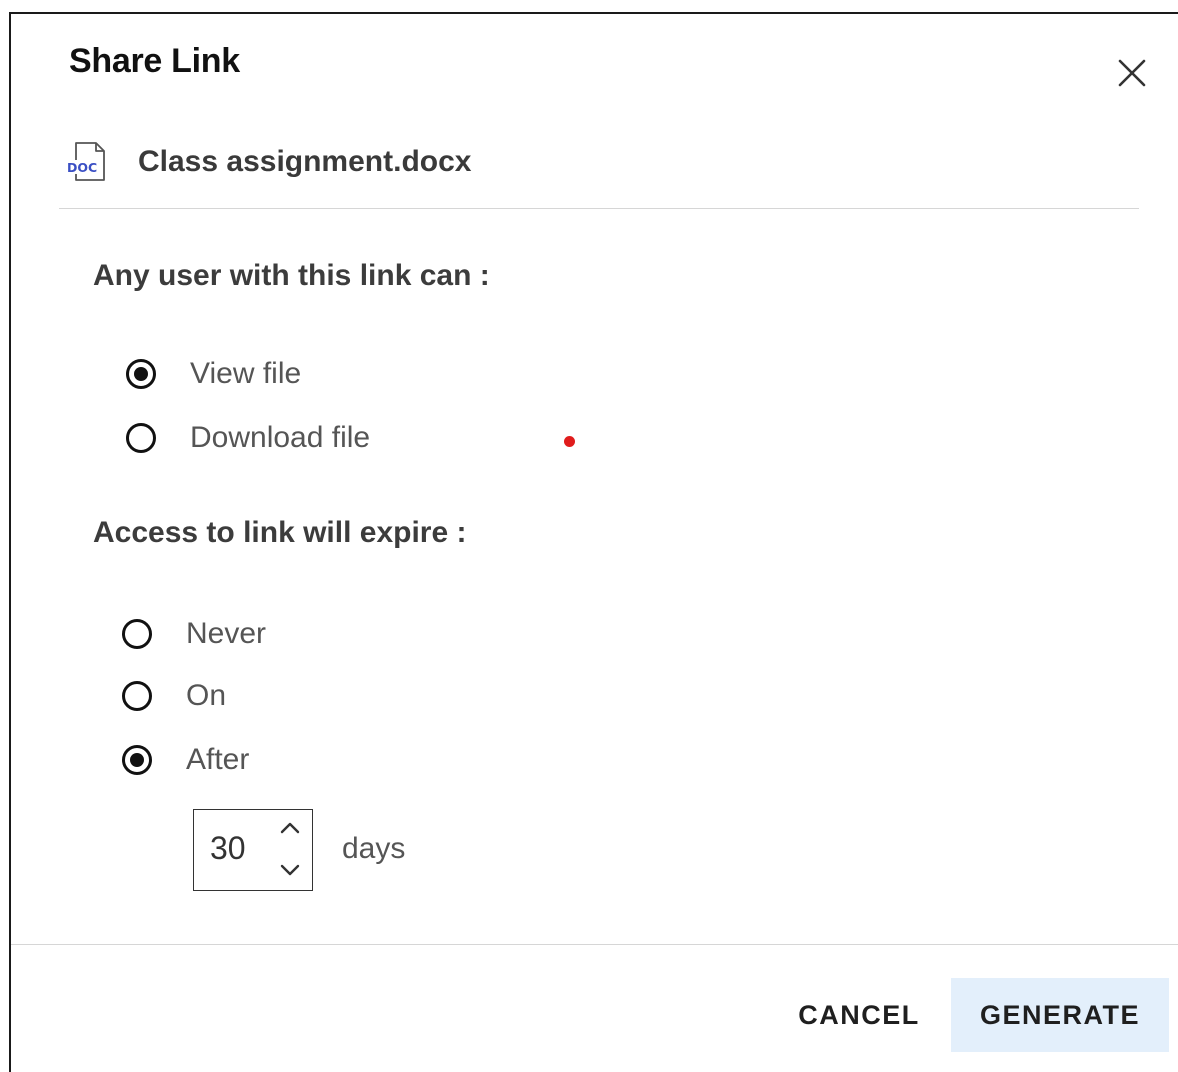 This screenshot has height=1072, width=1178. I want to click on file-info: DOC Class assignment.docx, so click(268, 162).